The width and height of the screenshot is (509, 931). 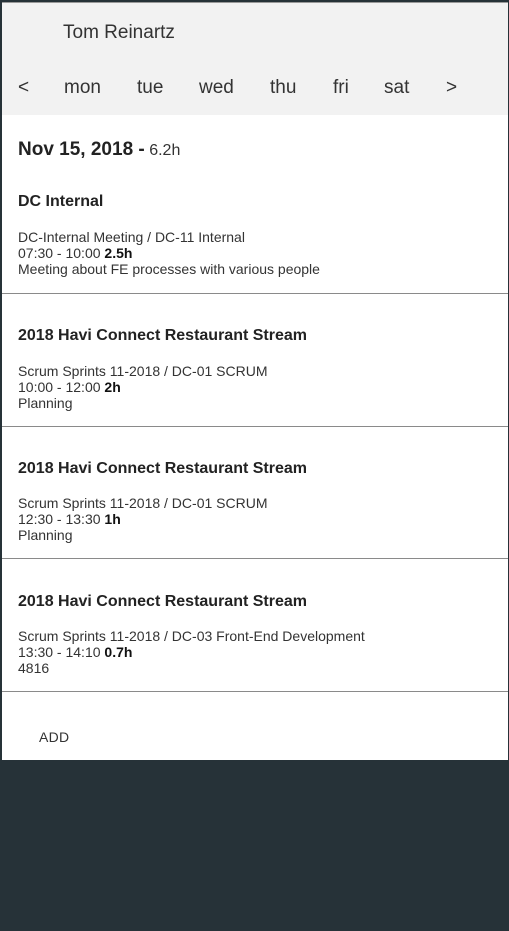 What do you see at coordinates (283, 88) in the screenshot?
I see `day-tab-thu: thu` at bounding box center [283, 88].